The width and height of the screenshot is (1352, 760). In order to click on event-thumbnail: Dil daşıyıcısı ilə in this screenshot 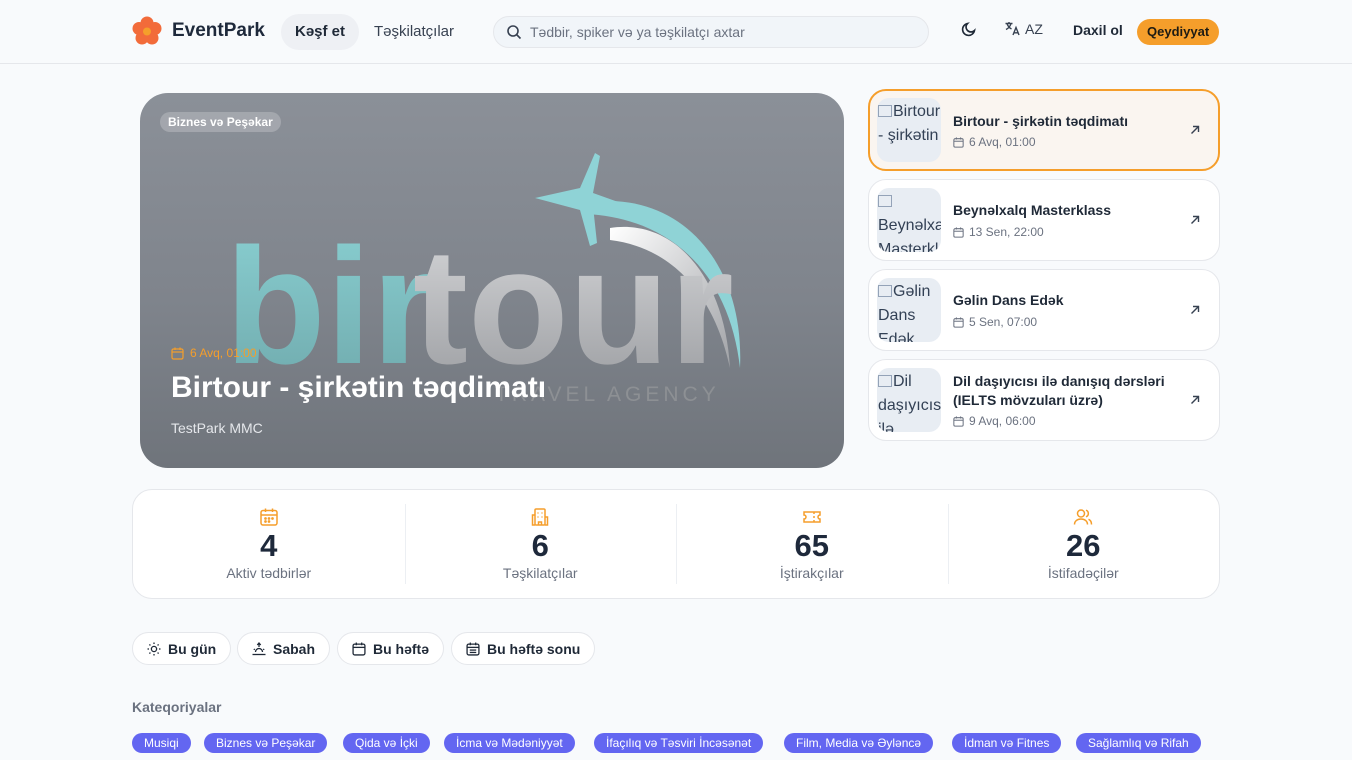, I will do `click(909, 400)`.